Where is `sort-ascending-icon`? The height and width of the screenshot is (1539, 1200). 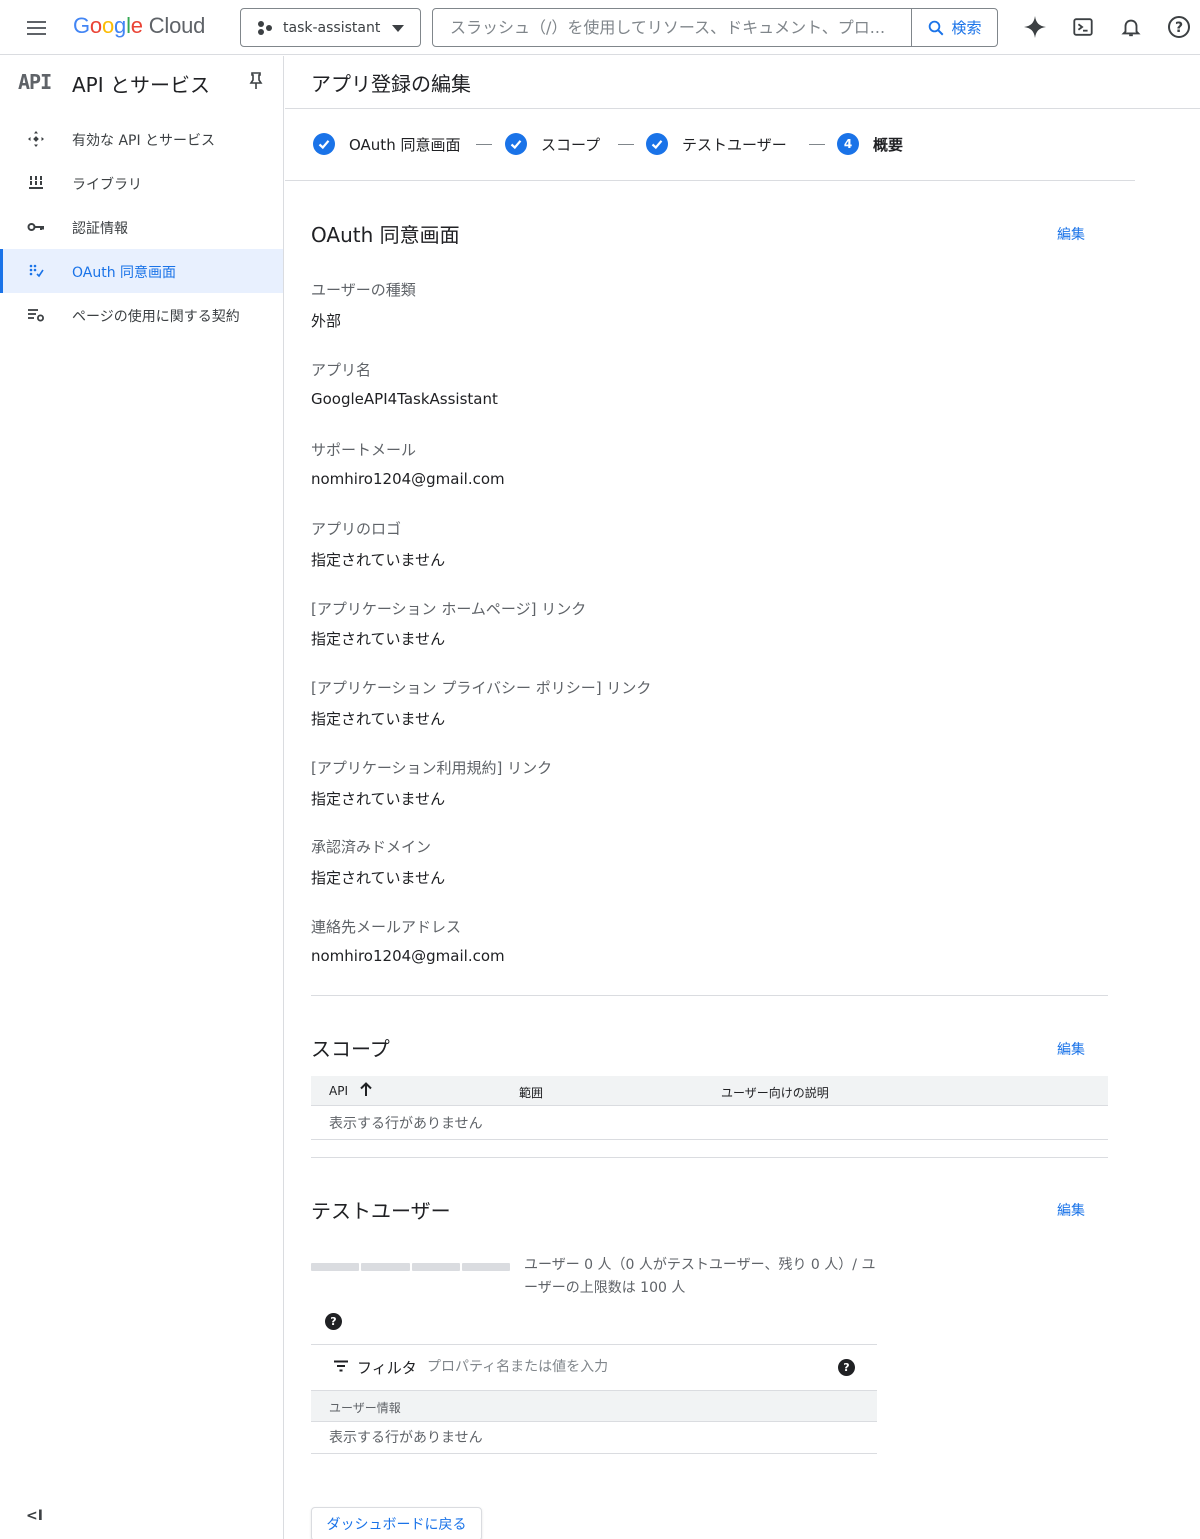 sort-ascending-icon is located at coordinates (366, 1090).